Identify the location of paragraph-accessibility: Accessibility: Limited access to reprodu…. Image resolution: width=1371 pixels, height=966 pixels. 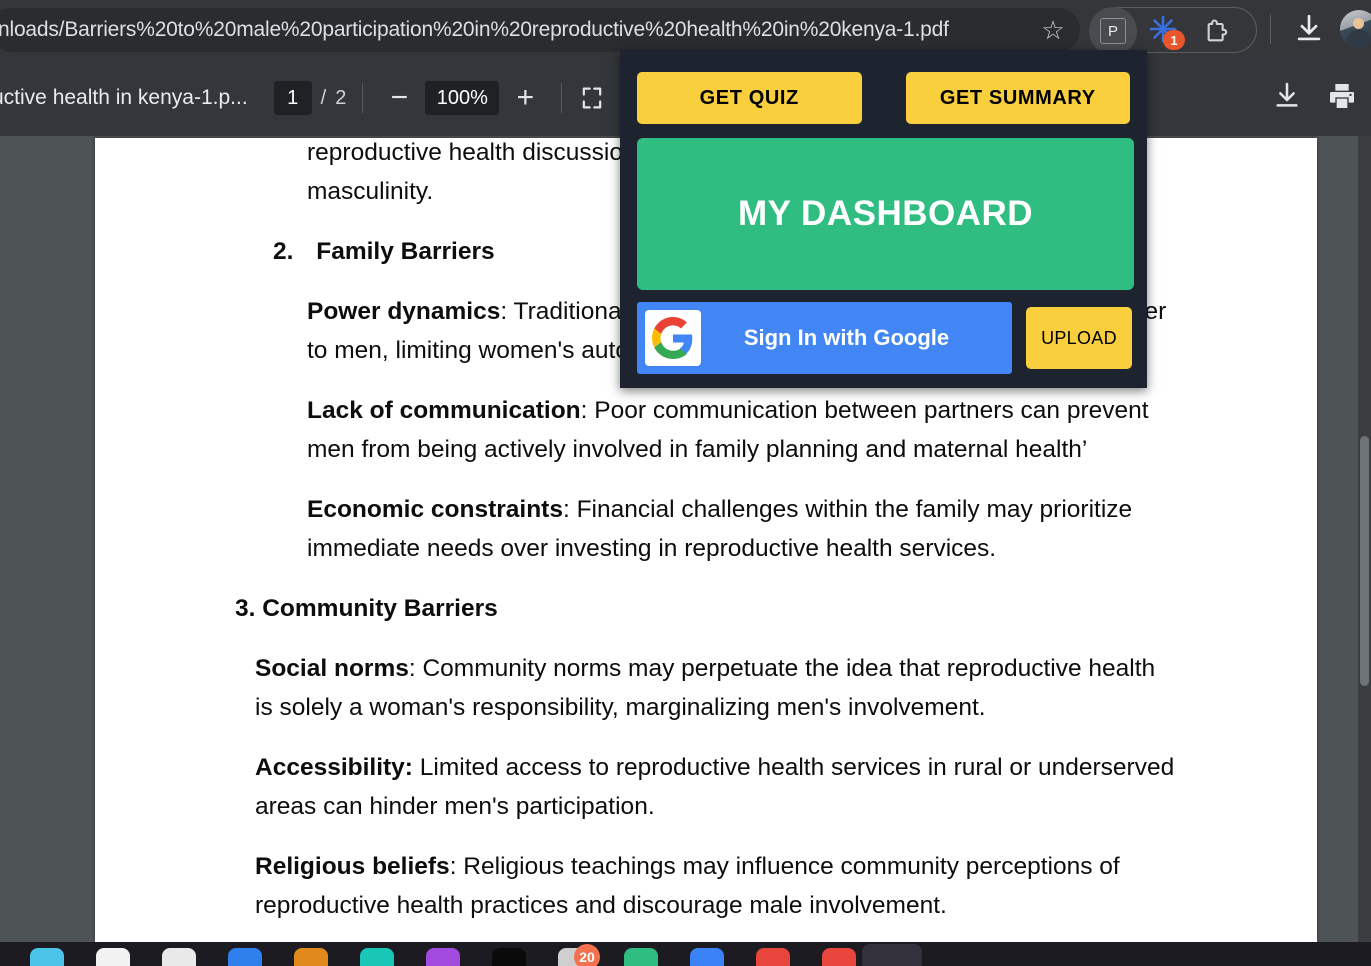
(715, 787).